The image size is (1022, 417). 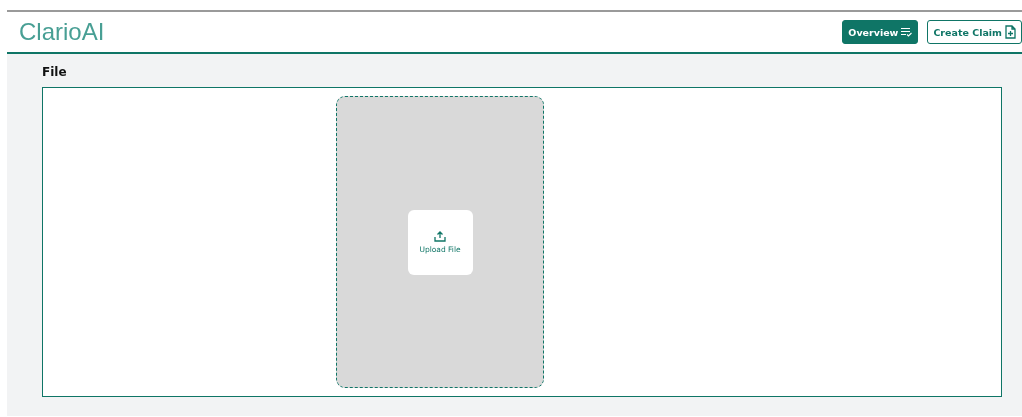 I want to click on upload-icon, so click(x=440, y=236).